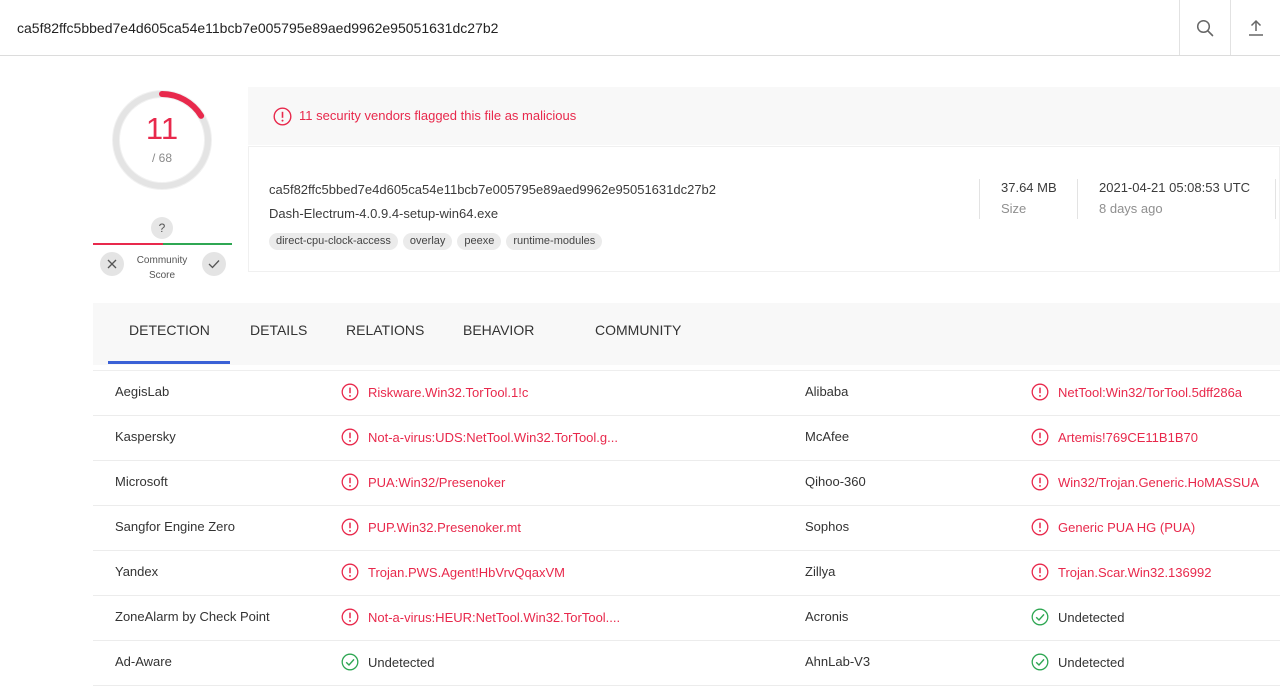 The width and height of the screenshot is (1280, 686). What do you see at coordinates (444, 527) in the screenshot?
I see `detection-label: PUP.Win32.Presenoker.mt` at bounding box center [444, 527].